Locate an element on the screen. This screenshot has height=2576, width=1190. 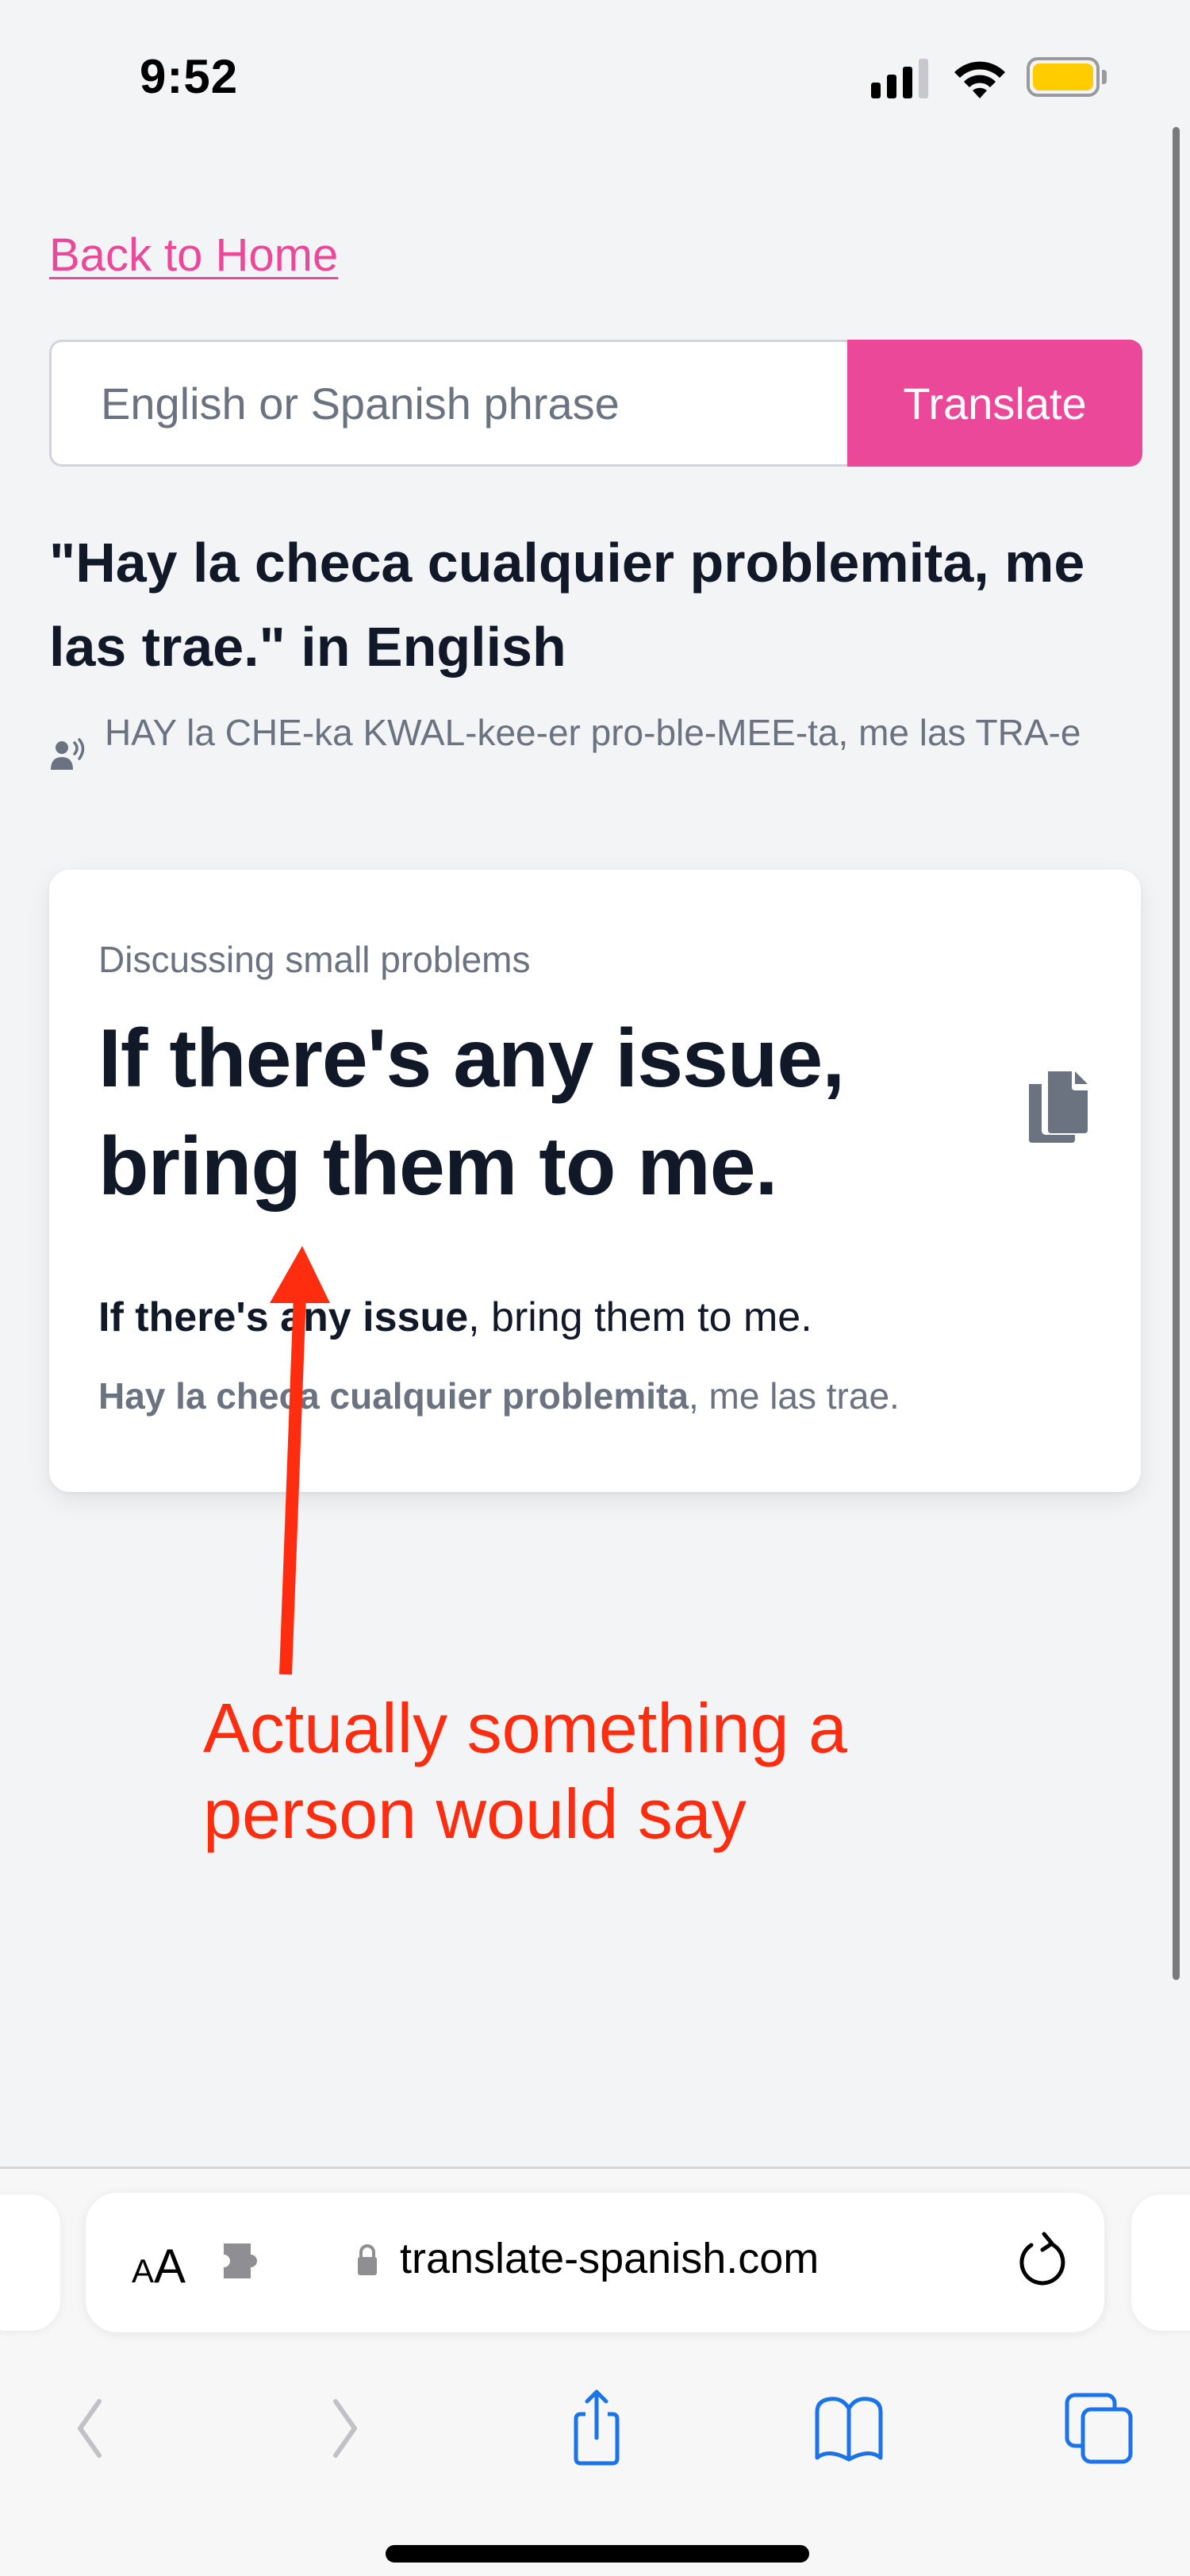
bookmarks-button is located at coordinates (848, 2428).